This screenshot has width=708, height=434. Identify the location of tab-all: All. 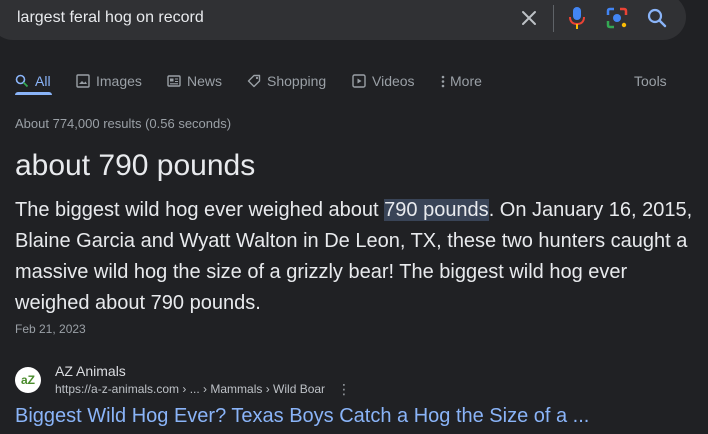
(33, 81).